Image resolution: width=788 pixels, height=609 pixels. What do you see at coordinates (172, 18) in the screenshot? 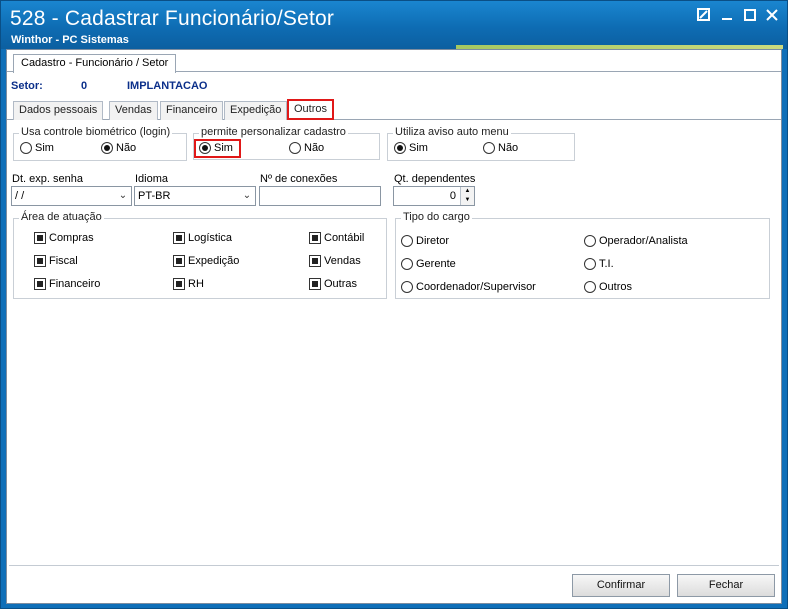
I see `window-title: 528 - Cadastrar Funcionário/Setor` at bounding box center [172, 18].